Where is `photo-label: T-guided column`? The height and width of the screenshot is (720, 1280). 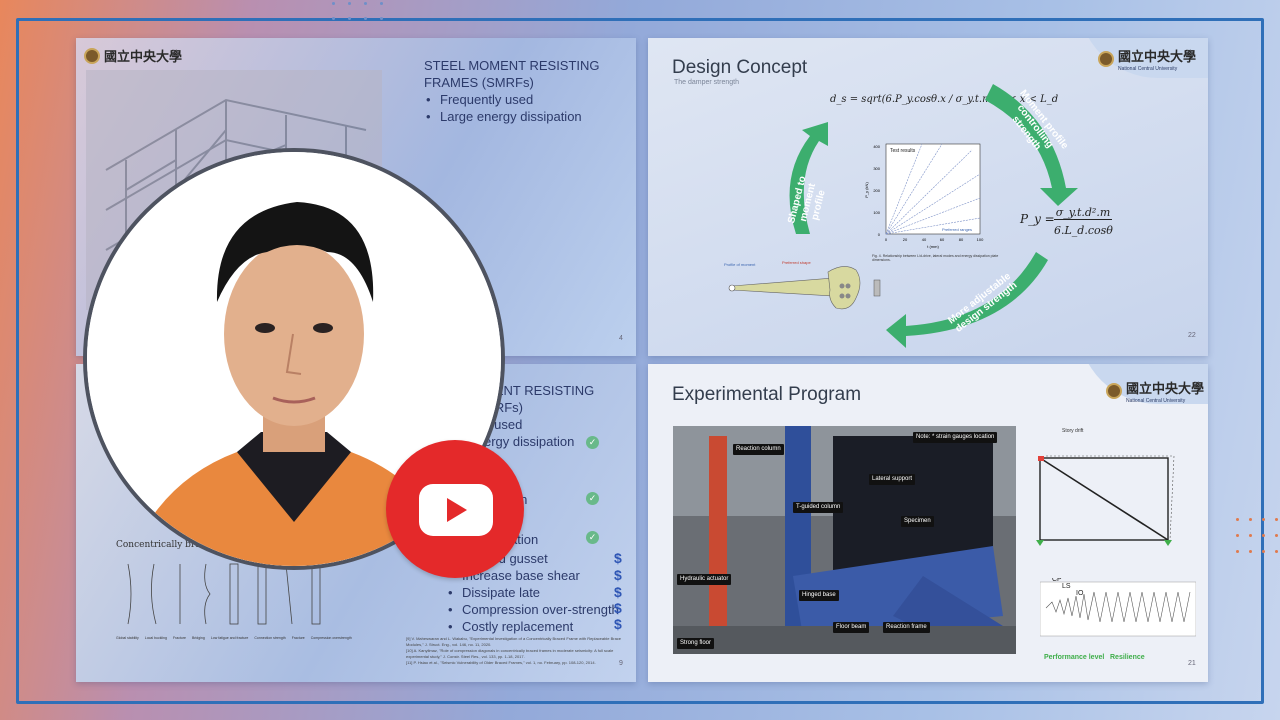 photo-label: T-guided column is located at coordinates (818, 507).